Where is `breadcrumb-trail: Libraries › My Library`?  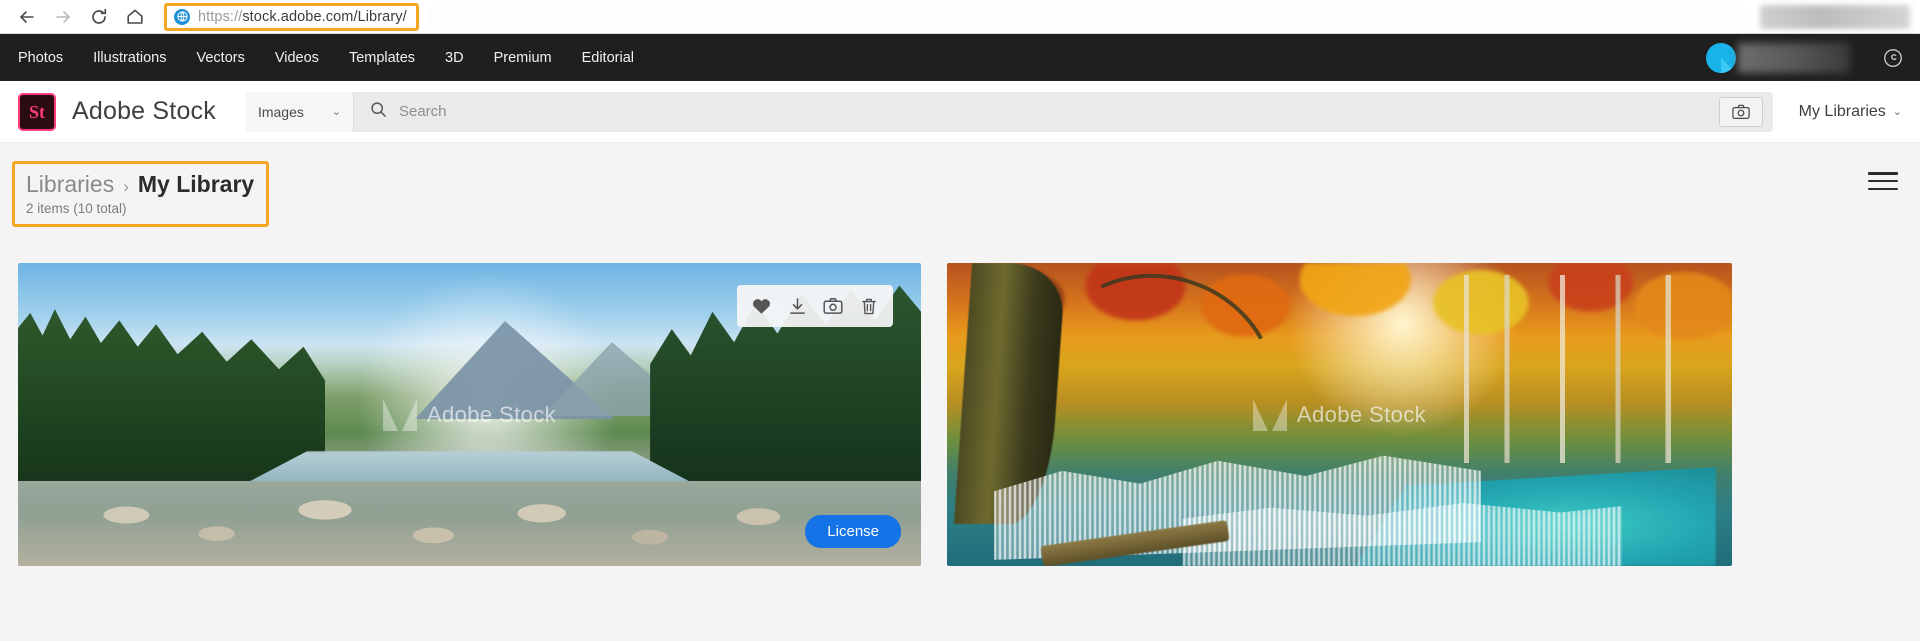
breadcrumb-trail: Libraries › My Library is located at coordinates (140, 184).